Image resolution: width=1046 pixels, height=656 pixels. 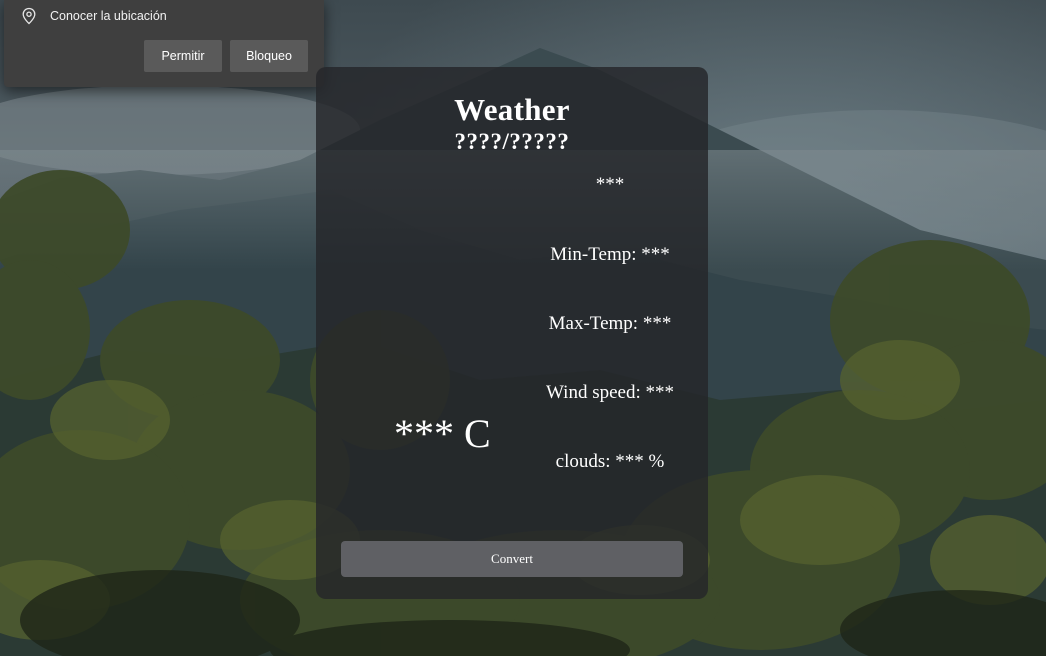 What do you see at coordinates (108, 16) in the screenshot?
I see `permission-message: Conocer la ubicación` at bounding box center [108, 16].